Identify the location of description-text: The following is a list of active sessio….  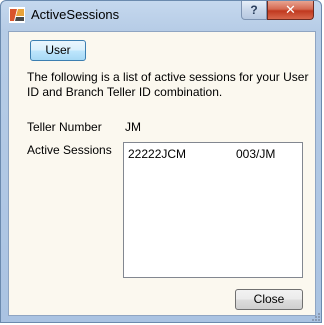
(168, 84).